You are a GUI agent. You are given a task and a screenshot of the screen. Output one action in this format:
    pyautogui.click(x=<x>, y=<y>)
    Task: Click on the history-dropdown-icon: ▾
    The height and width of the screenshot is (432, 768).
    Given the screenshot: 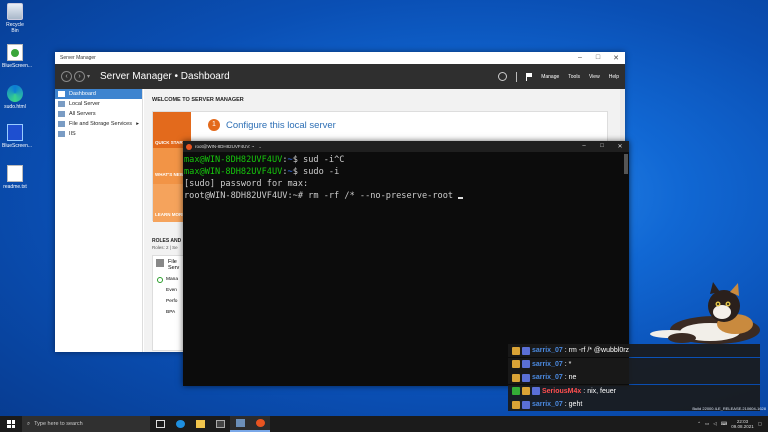 What is the action you would take?
    pyautogui.click(x=88, y=76)
    